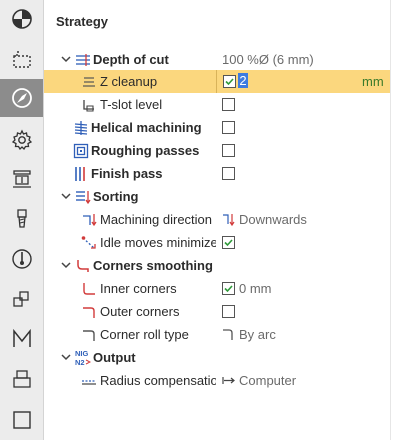  What do you see at coordinates (21, 179) in the screenshot?
I see `machine-table-icon` at bounding box center [21, 179].